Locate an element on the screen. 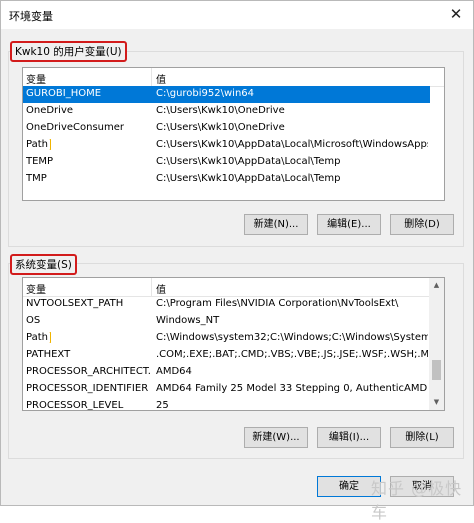 The width and height of the screenshot is (474, 523). row-variable-value: AMD64 is located at coordinates (174, 371).